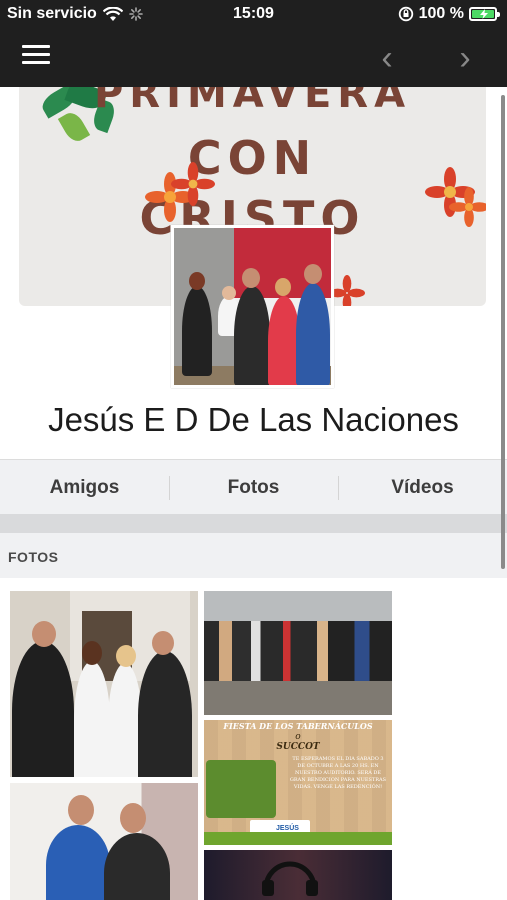  What do you see at coordinates (287, 828) in the screenshot?
I see `church-logo-text: JESÚS` at bounding box center [287, 828].